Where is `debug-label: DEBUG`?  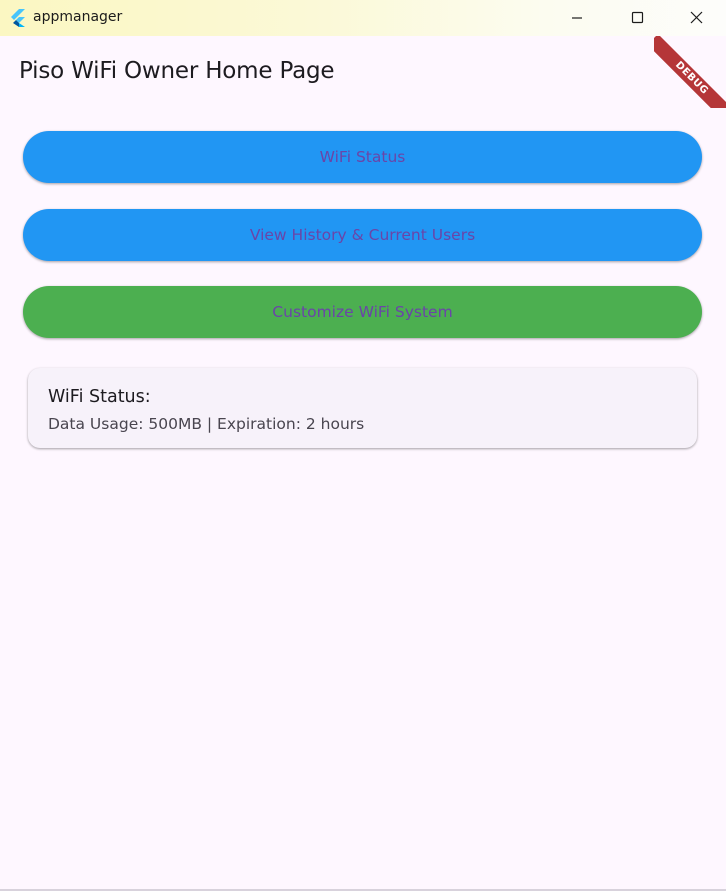
debug-label: DEBUG is located at coordinates (691, 78).